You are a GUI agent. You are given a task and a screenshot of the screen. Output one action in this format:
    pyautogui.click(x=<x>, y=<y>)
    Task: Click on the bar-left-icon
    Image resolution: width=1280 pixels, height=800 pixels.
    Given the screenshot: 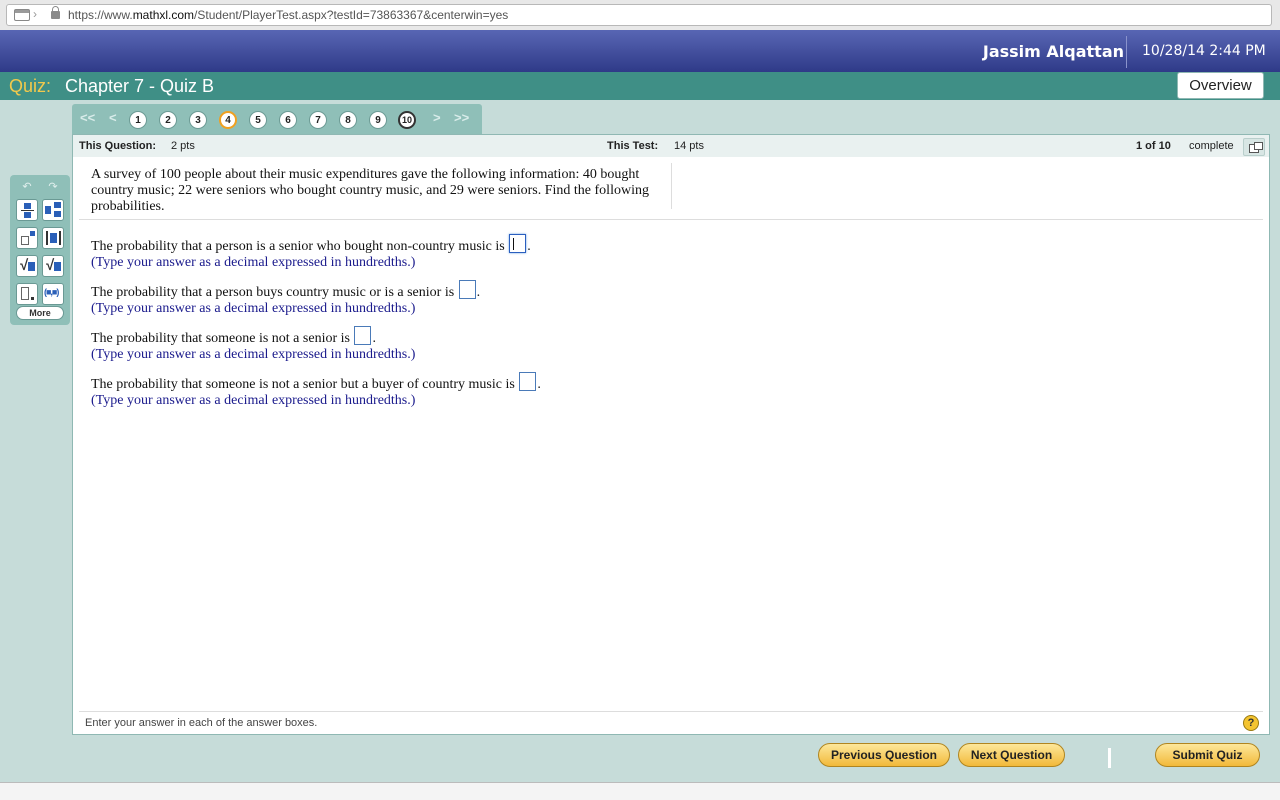 What is the action you would take?
    pyautogui.click(x=47, y=238)
    